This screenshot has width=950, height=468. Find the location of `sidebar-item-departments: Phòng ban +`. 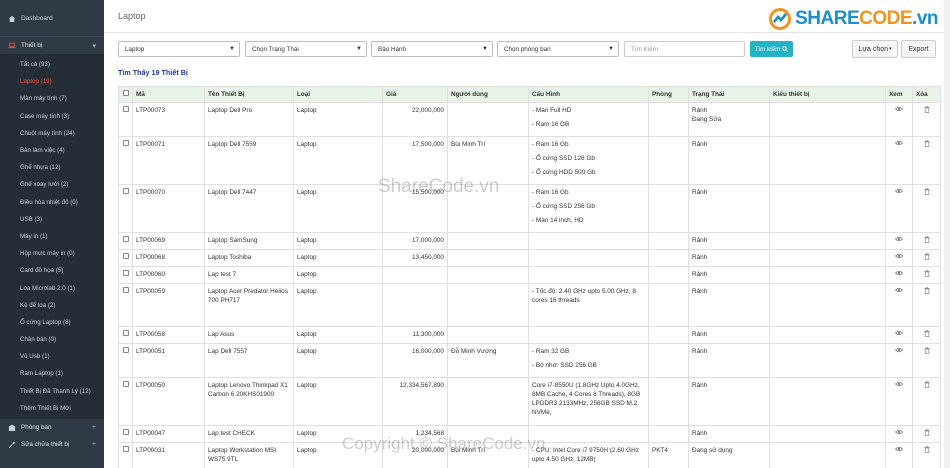

sidebar-item-departments: Phòng ban + is located at coordinates (52, 427).